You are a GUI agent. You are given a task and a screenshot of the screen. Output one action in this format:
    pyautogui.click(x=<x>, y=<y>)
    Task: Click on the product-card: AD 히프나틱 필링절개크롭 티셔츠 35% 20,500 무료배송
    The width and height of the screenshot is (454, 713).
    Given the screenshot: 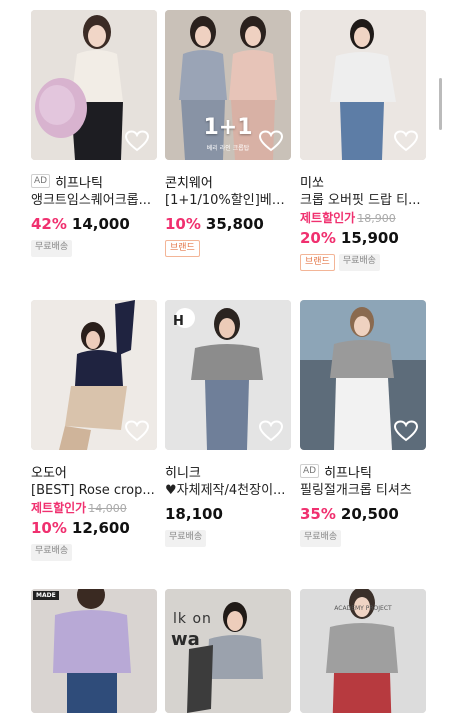 What is the action you would take?
    pyautogui.click(x=364, y=423)
    